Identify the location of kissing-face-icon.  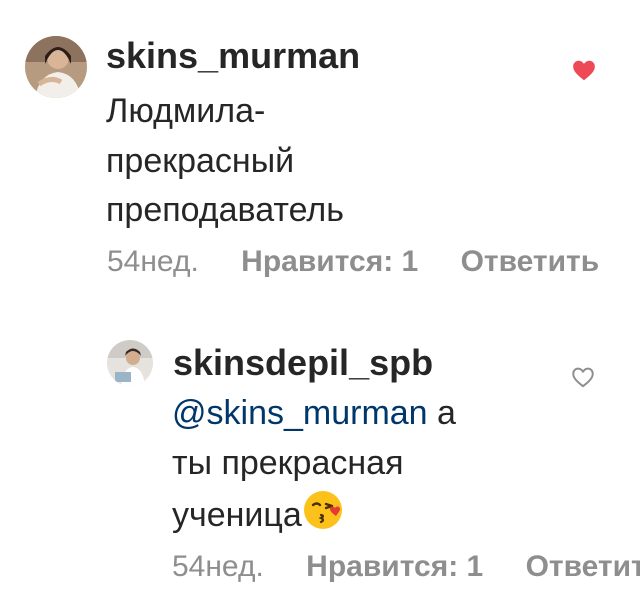
(324, 517).